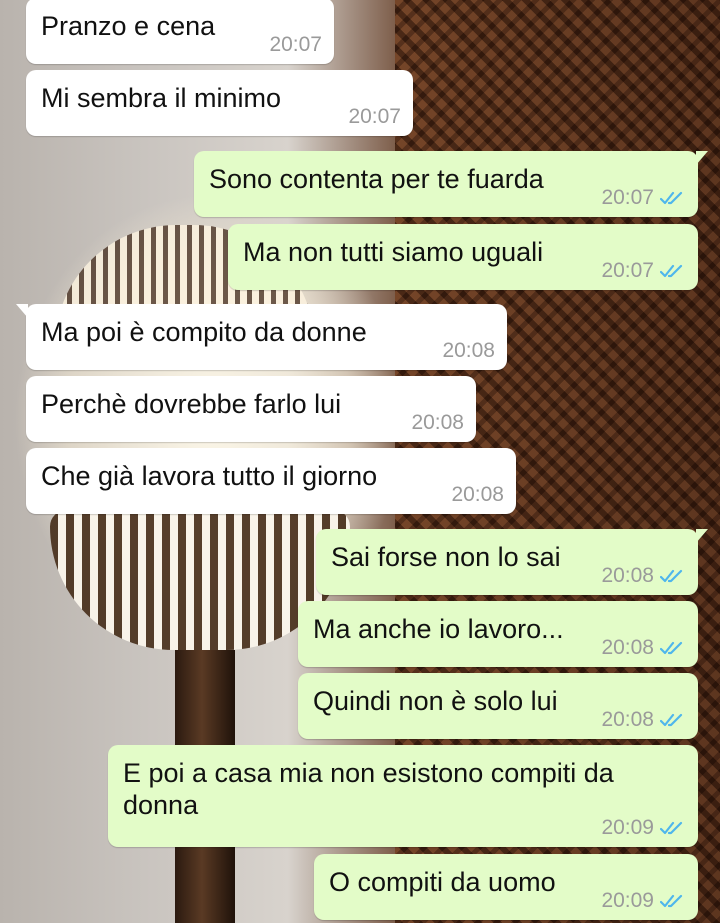 This screenshot has height=923, width=720. I want to click on message-text: Sono contenta per te fuarda, so click(376, 179).